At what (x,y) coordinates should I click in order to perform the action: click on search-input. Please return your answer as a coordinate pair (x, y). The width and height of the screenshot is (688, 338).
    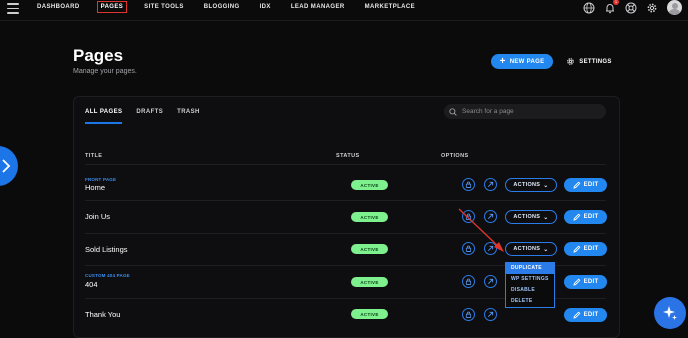
    Looking at the image, I should click on (527, 111).